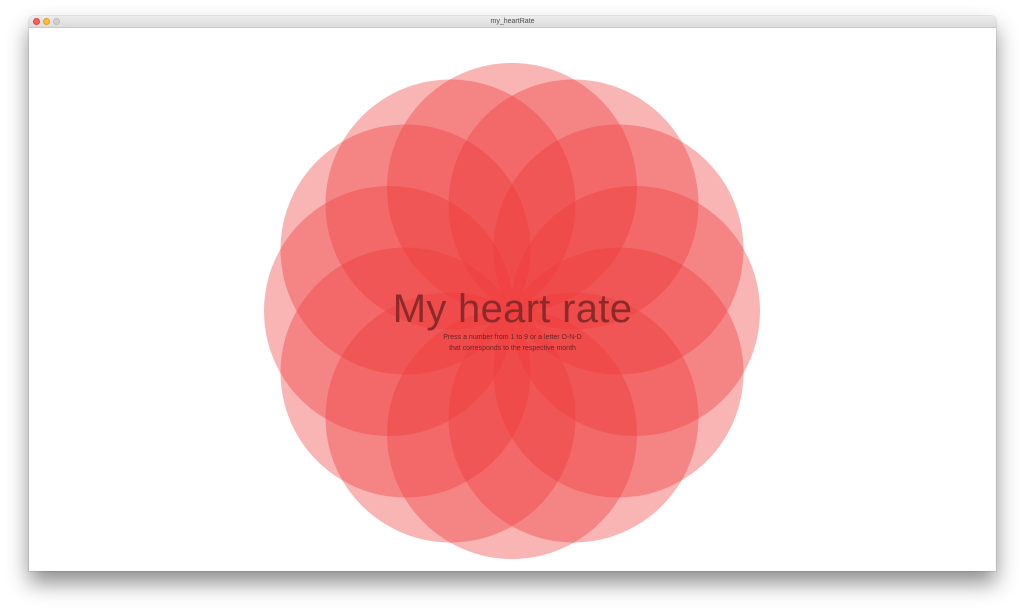  I want to click on title-bar: my_heartRate, so click(512, 22).